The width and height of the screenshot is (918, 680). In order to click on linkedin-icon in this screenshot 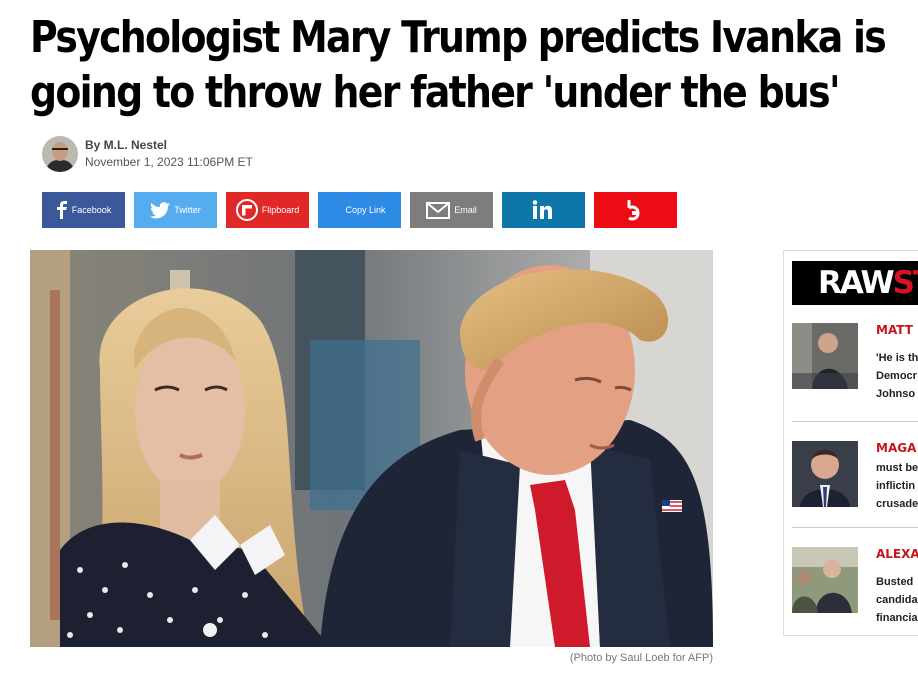, I will do `click(542, 209)`.